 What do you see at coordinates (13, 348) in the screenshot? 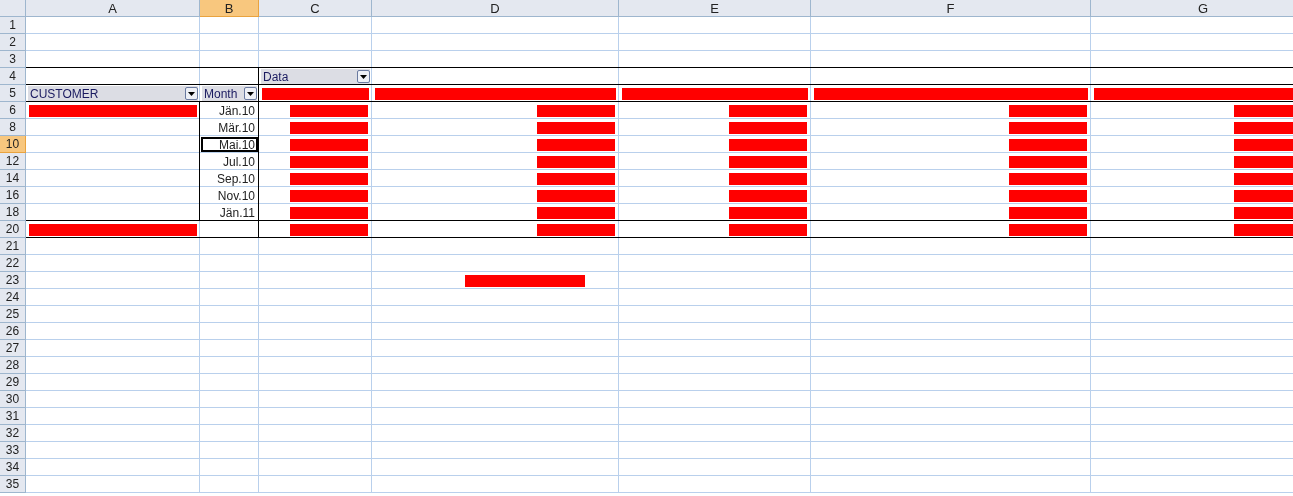
I see `row-header: 27` at bounding box center [13, 348].